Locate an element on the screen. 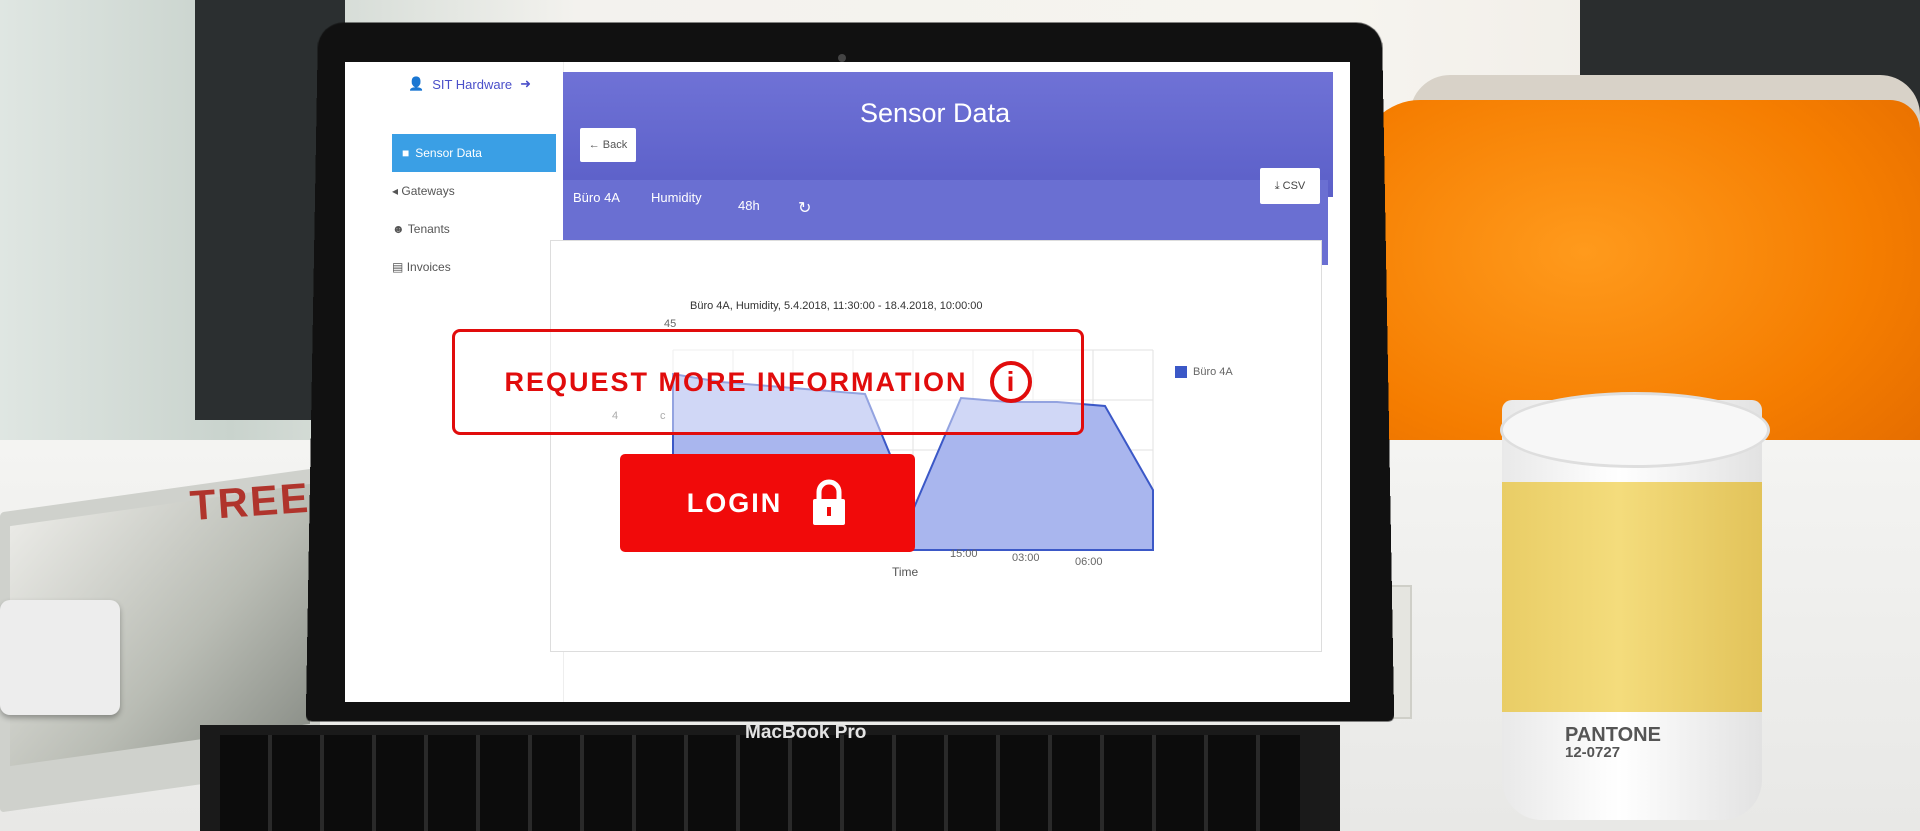  logout-icon: ➜ is located at coordinates (525, 84).